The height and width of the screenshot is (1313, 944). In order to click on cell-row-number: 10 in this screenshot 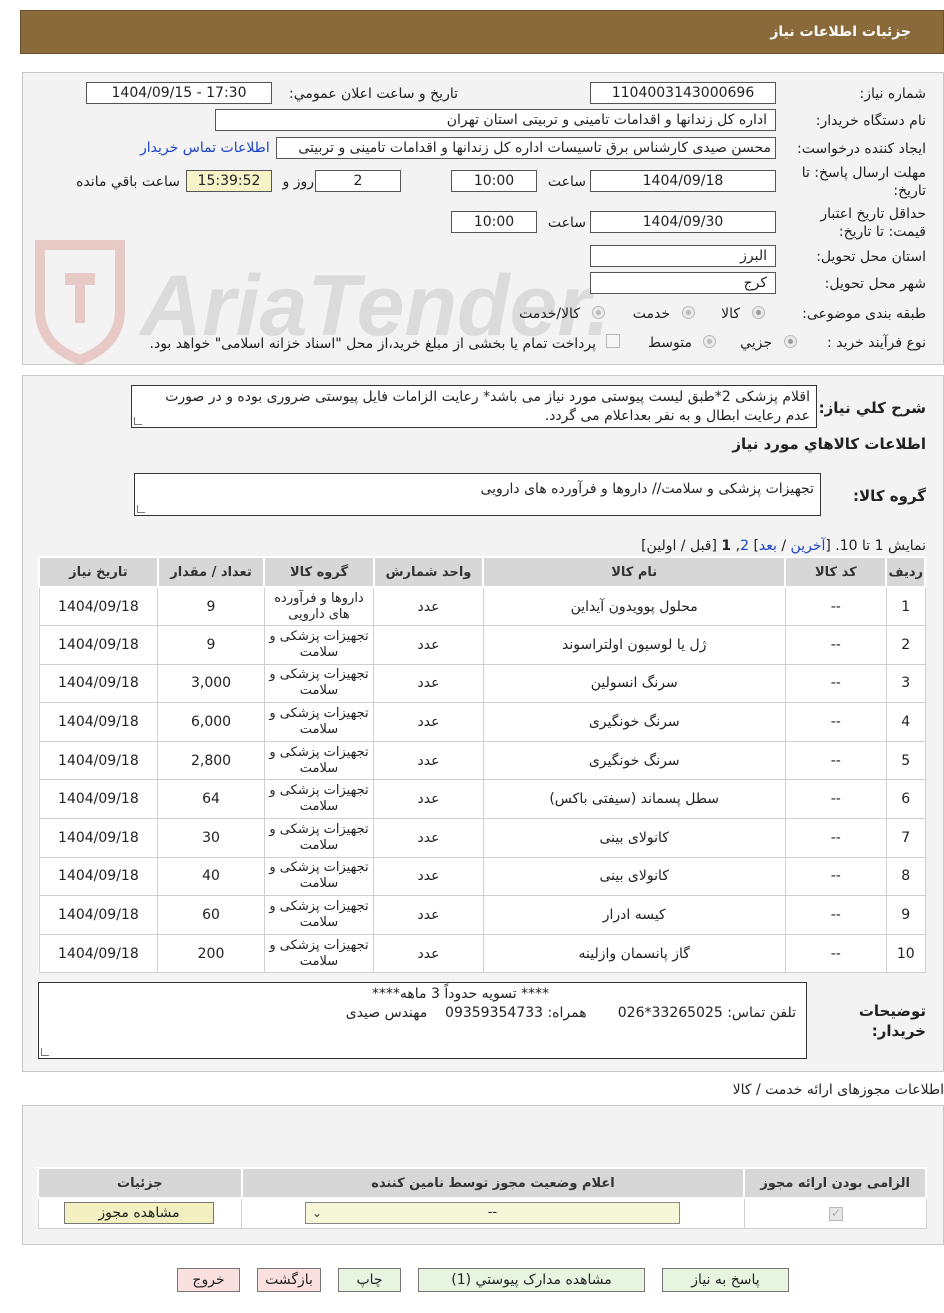, I will do `click(905, 953)`.